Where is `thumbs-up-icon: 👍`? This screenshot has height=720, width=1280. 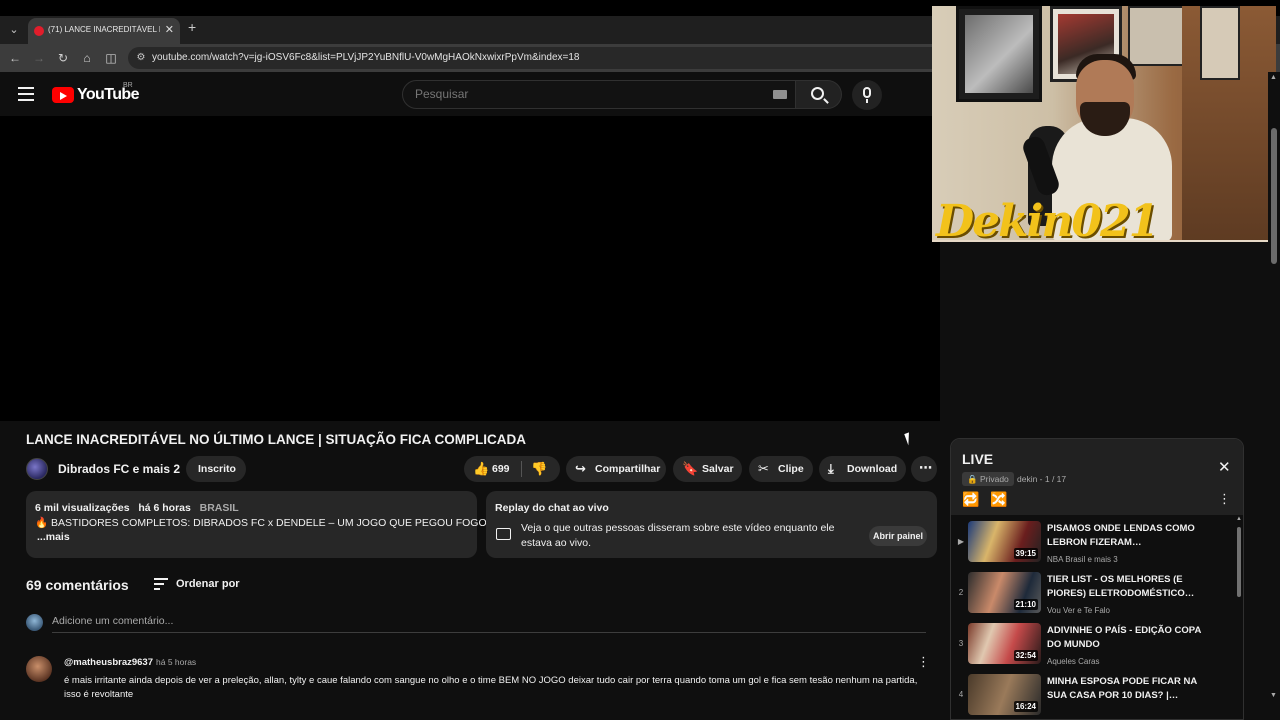 thumbs-up-icon: 👍 is located at coordinates (481, 469).